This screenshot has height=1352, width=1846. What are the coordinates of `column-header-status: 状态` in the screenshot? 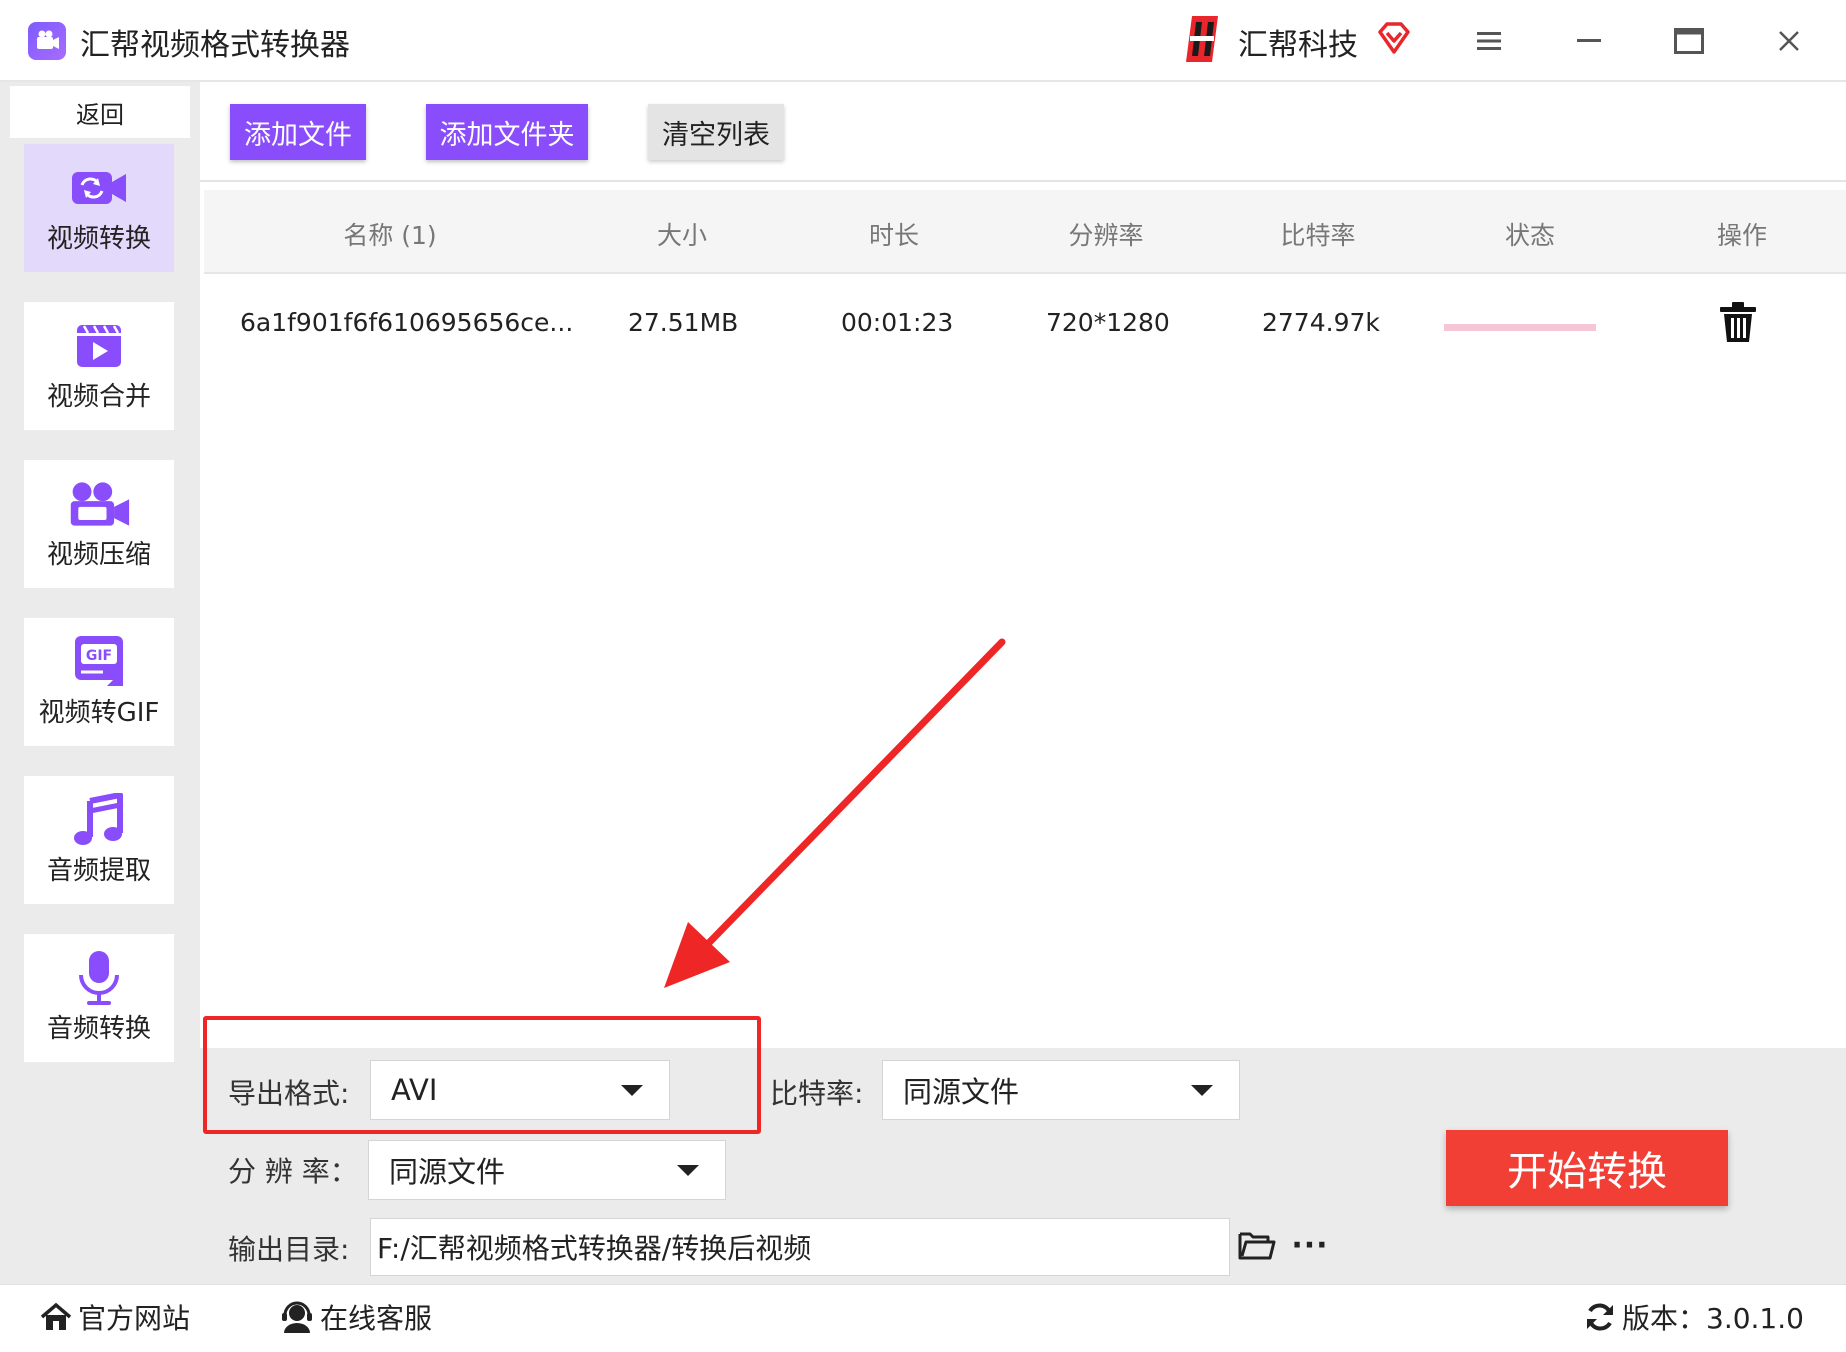 It's located at (1530, 235).